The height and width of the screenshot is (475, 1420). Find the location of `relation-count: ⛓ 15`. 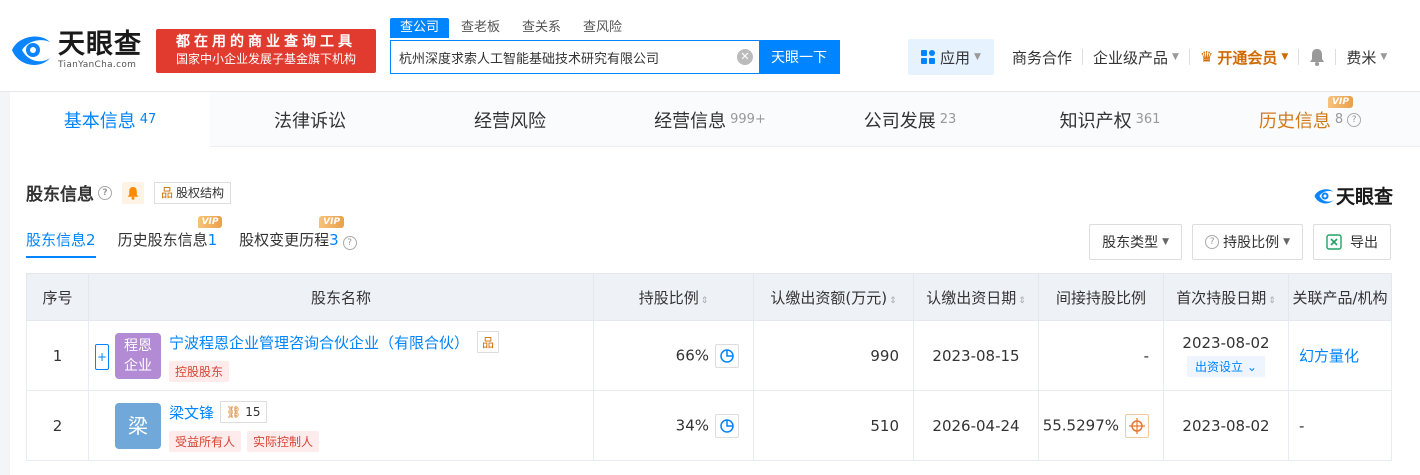

relation-count: ⛓ 15 is located at coordinates (243, 412).